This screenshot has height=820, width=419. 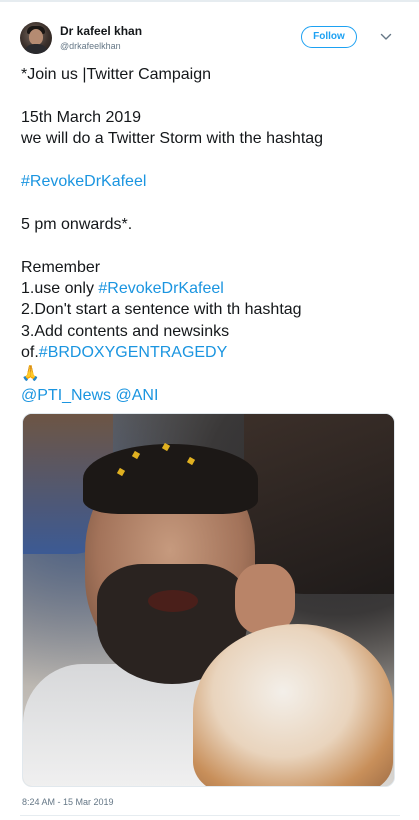 I want to click on photo-hair, so click(x=170, y=479).